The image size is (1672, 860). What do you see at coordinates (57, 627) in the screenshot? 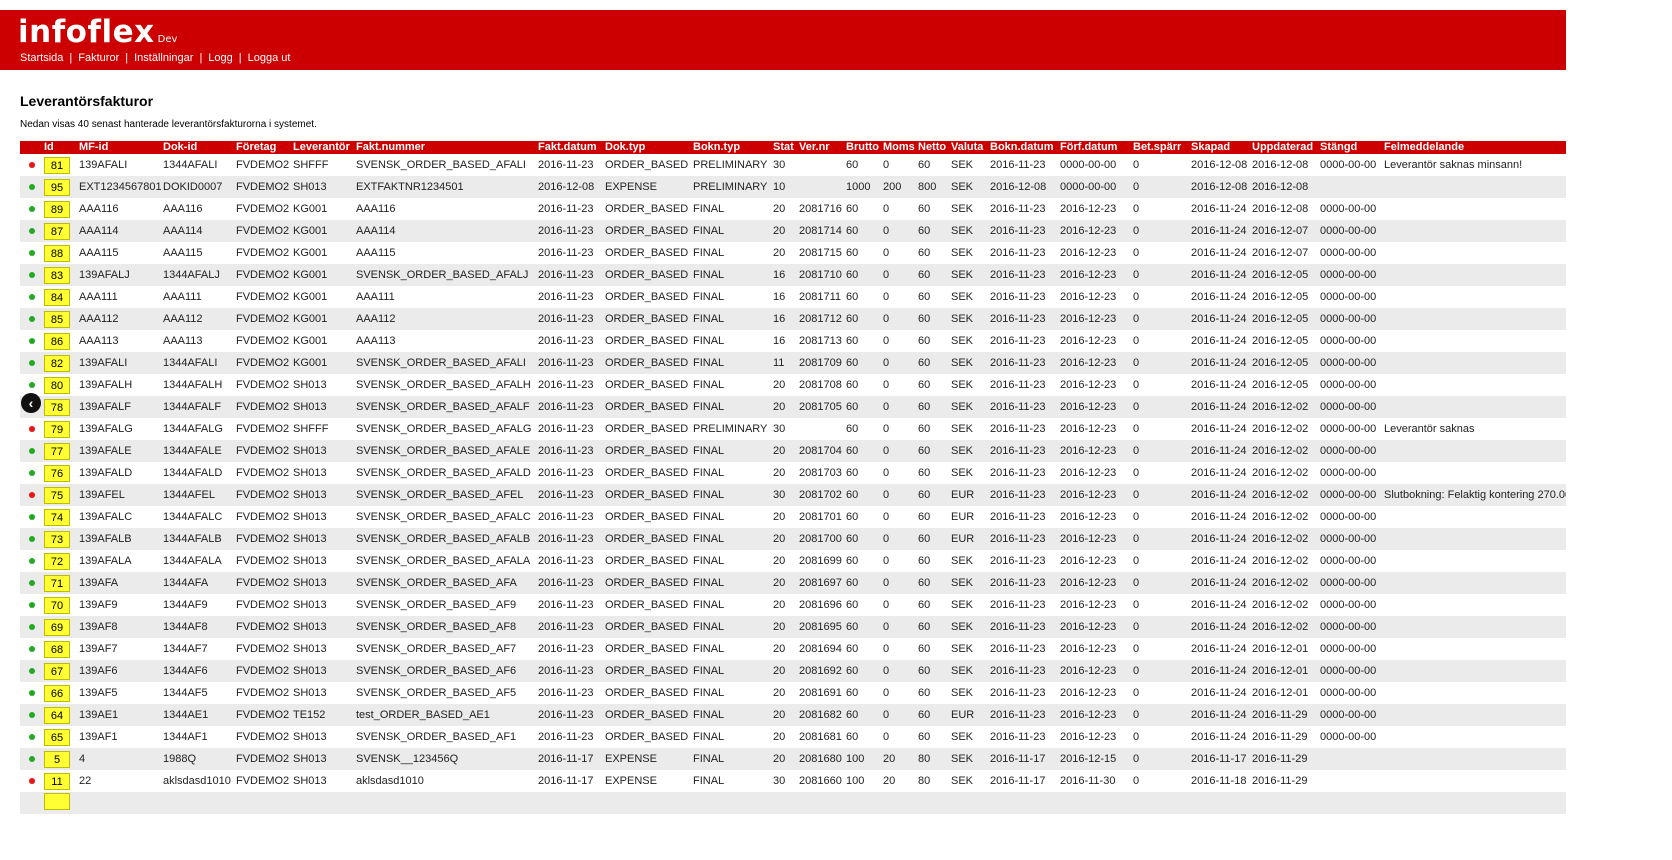
I see `invoice-id-button: 69` at bounding box center [57, 627].